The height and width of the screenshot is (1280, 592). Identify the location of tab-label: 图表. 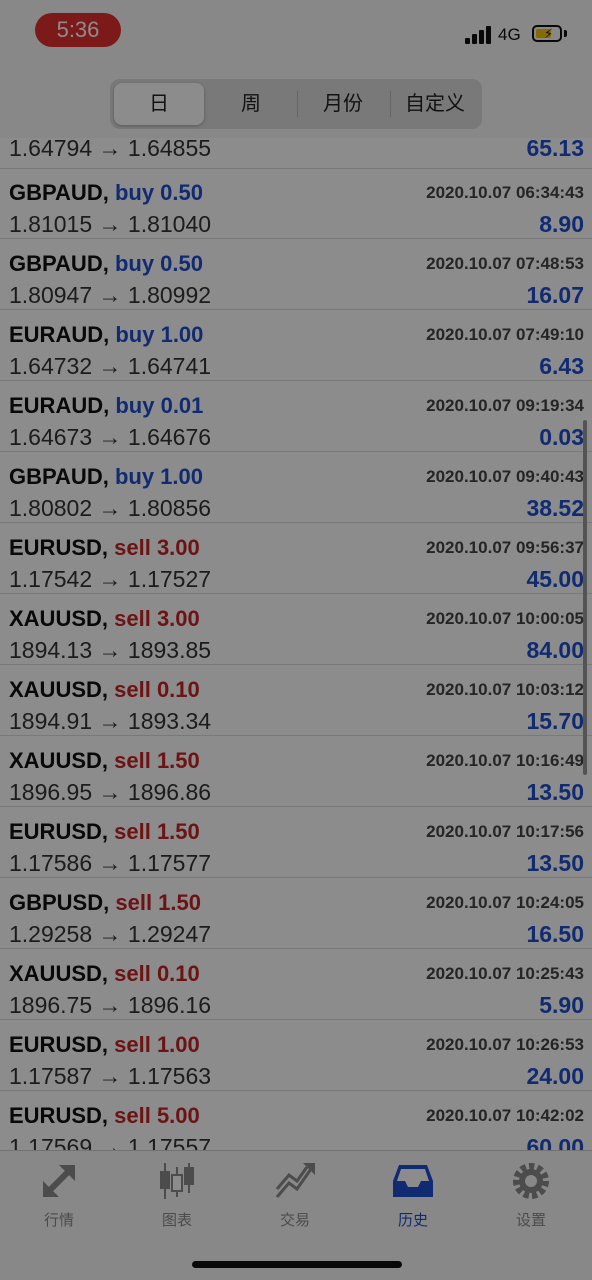
(176, 1220).